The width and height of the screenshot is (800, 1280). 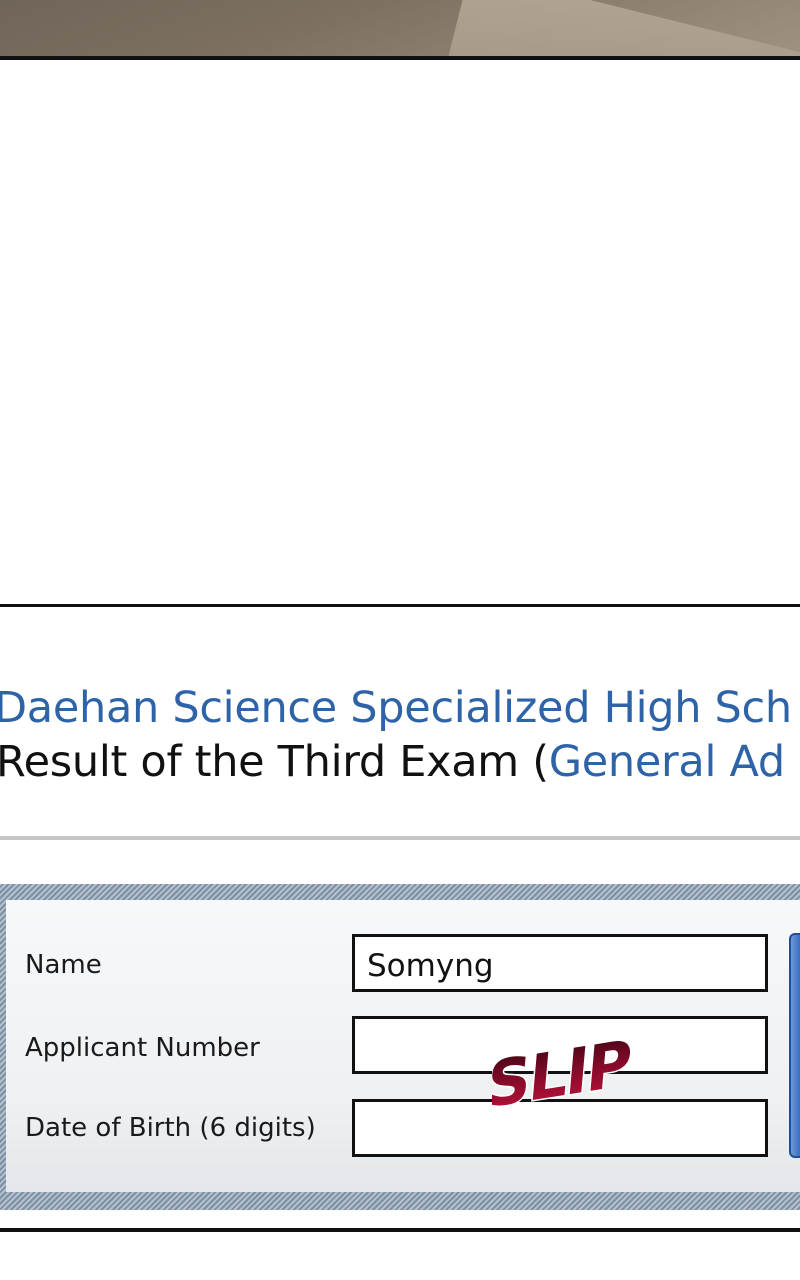 I want to click on exam-result-accent: General Ad, so click(x=666, y=762).